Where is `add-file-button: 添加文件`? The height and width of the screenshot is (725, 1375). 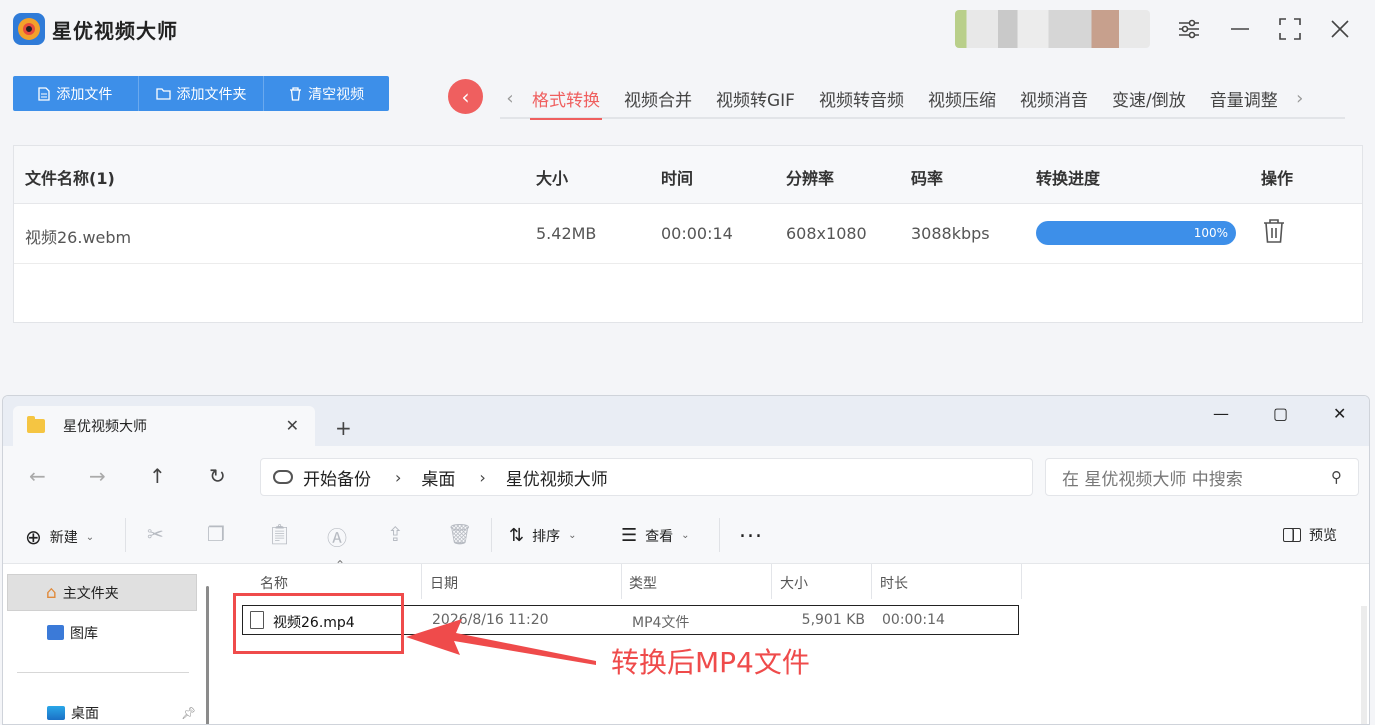
add-file-button: 添加文件 is located at coordinates (76, 93).